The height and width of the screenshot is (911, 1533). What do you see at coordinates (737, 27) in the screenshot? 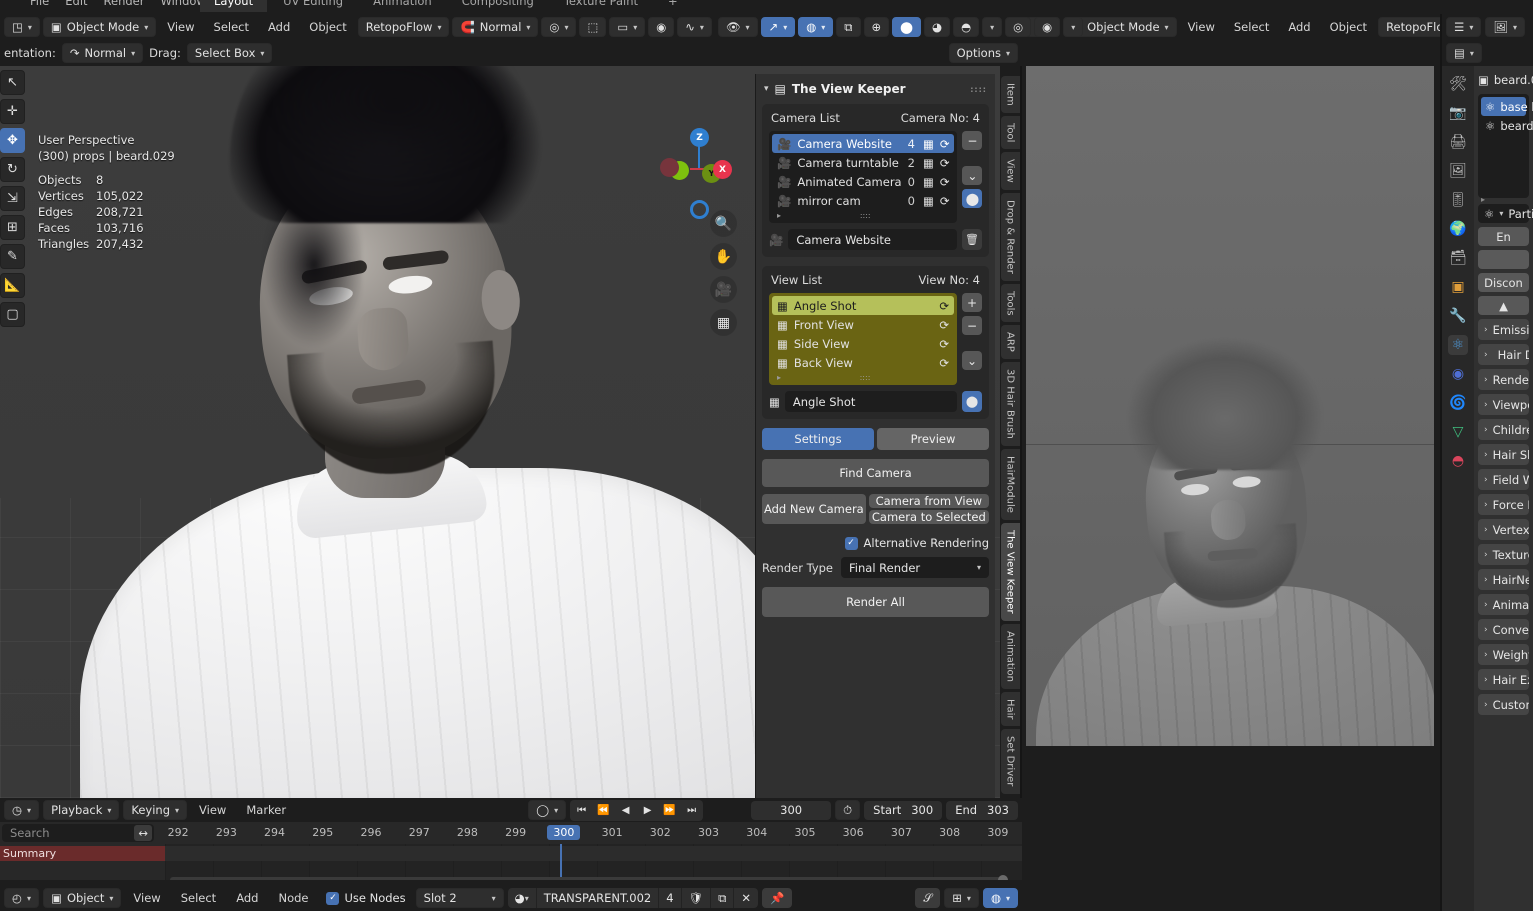
I see `visibility-button: 👁 ▾` at bounding box center [737, 27].